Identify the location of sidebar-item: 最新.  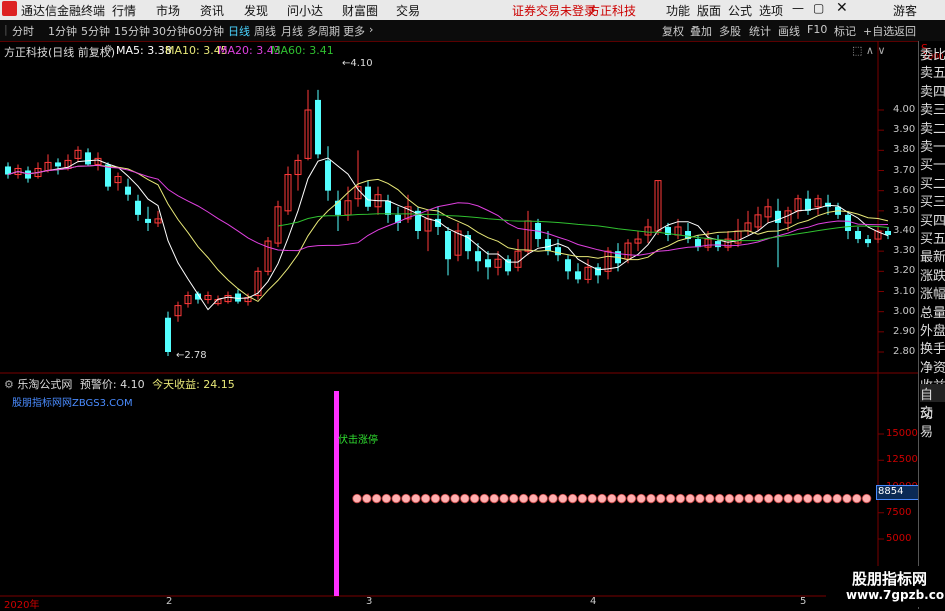
(932, 255).